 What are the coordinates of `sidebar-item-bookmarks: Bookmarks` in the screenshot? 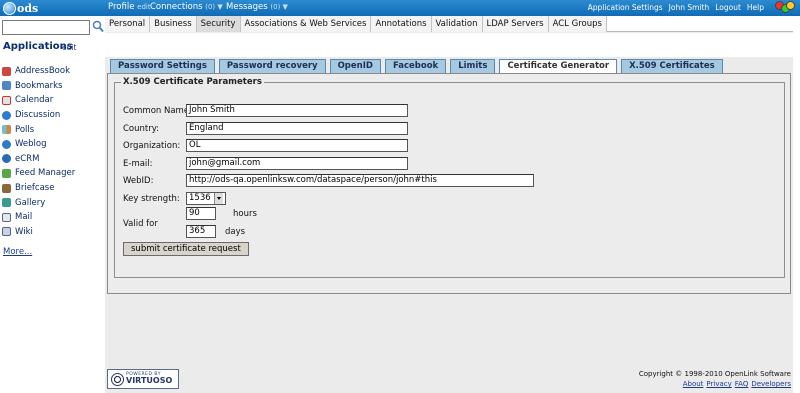 It's located at (38, 86).